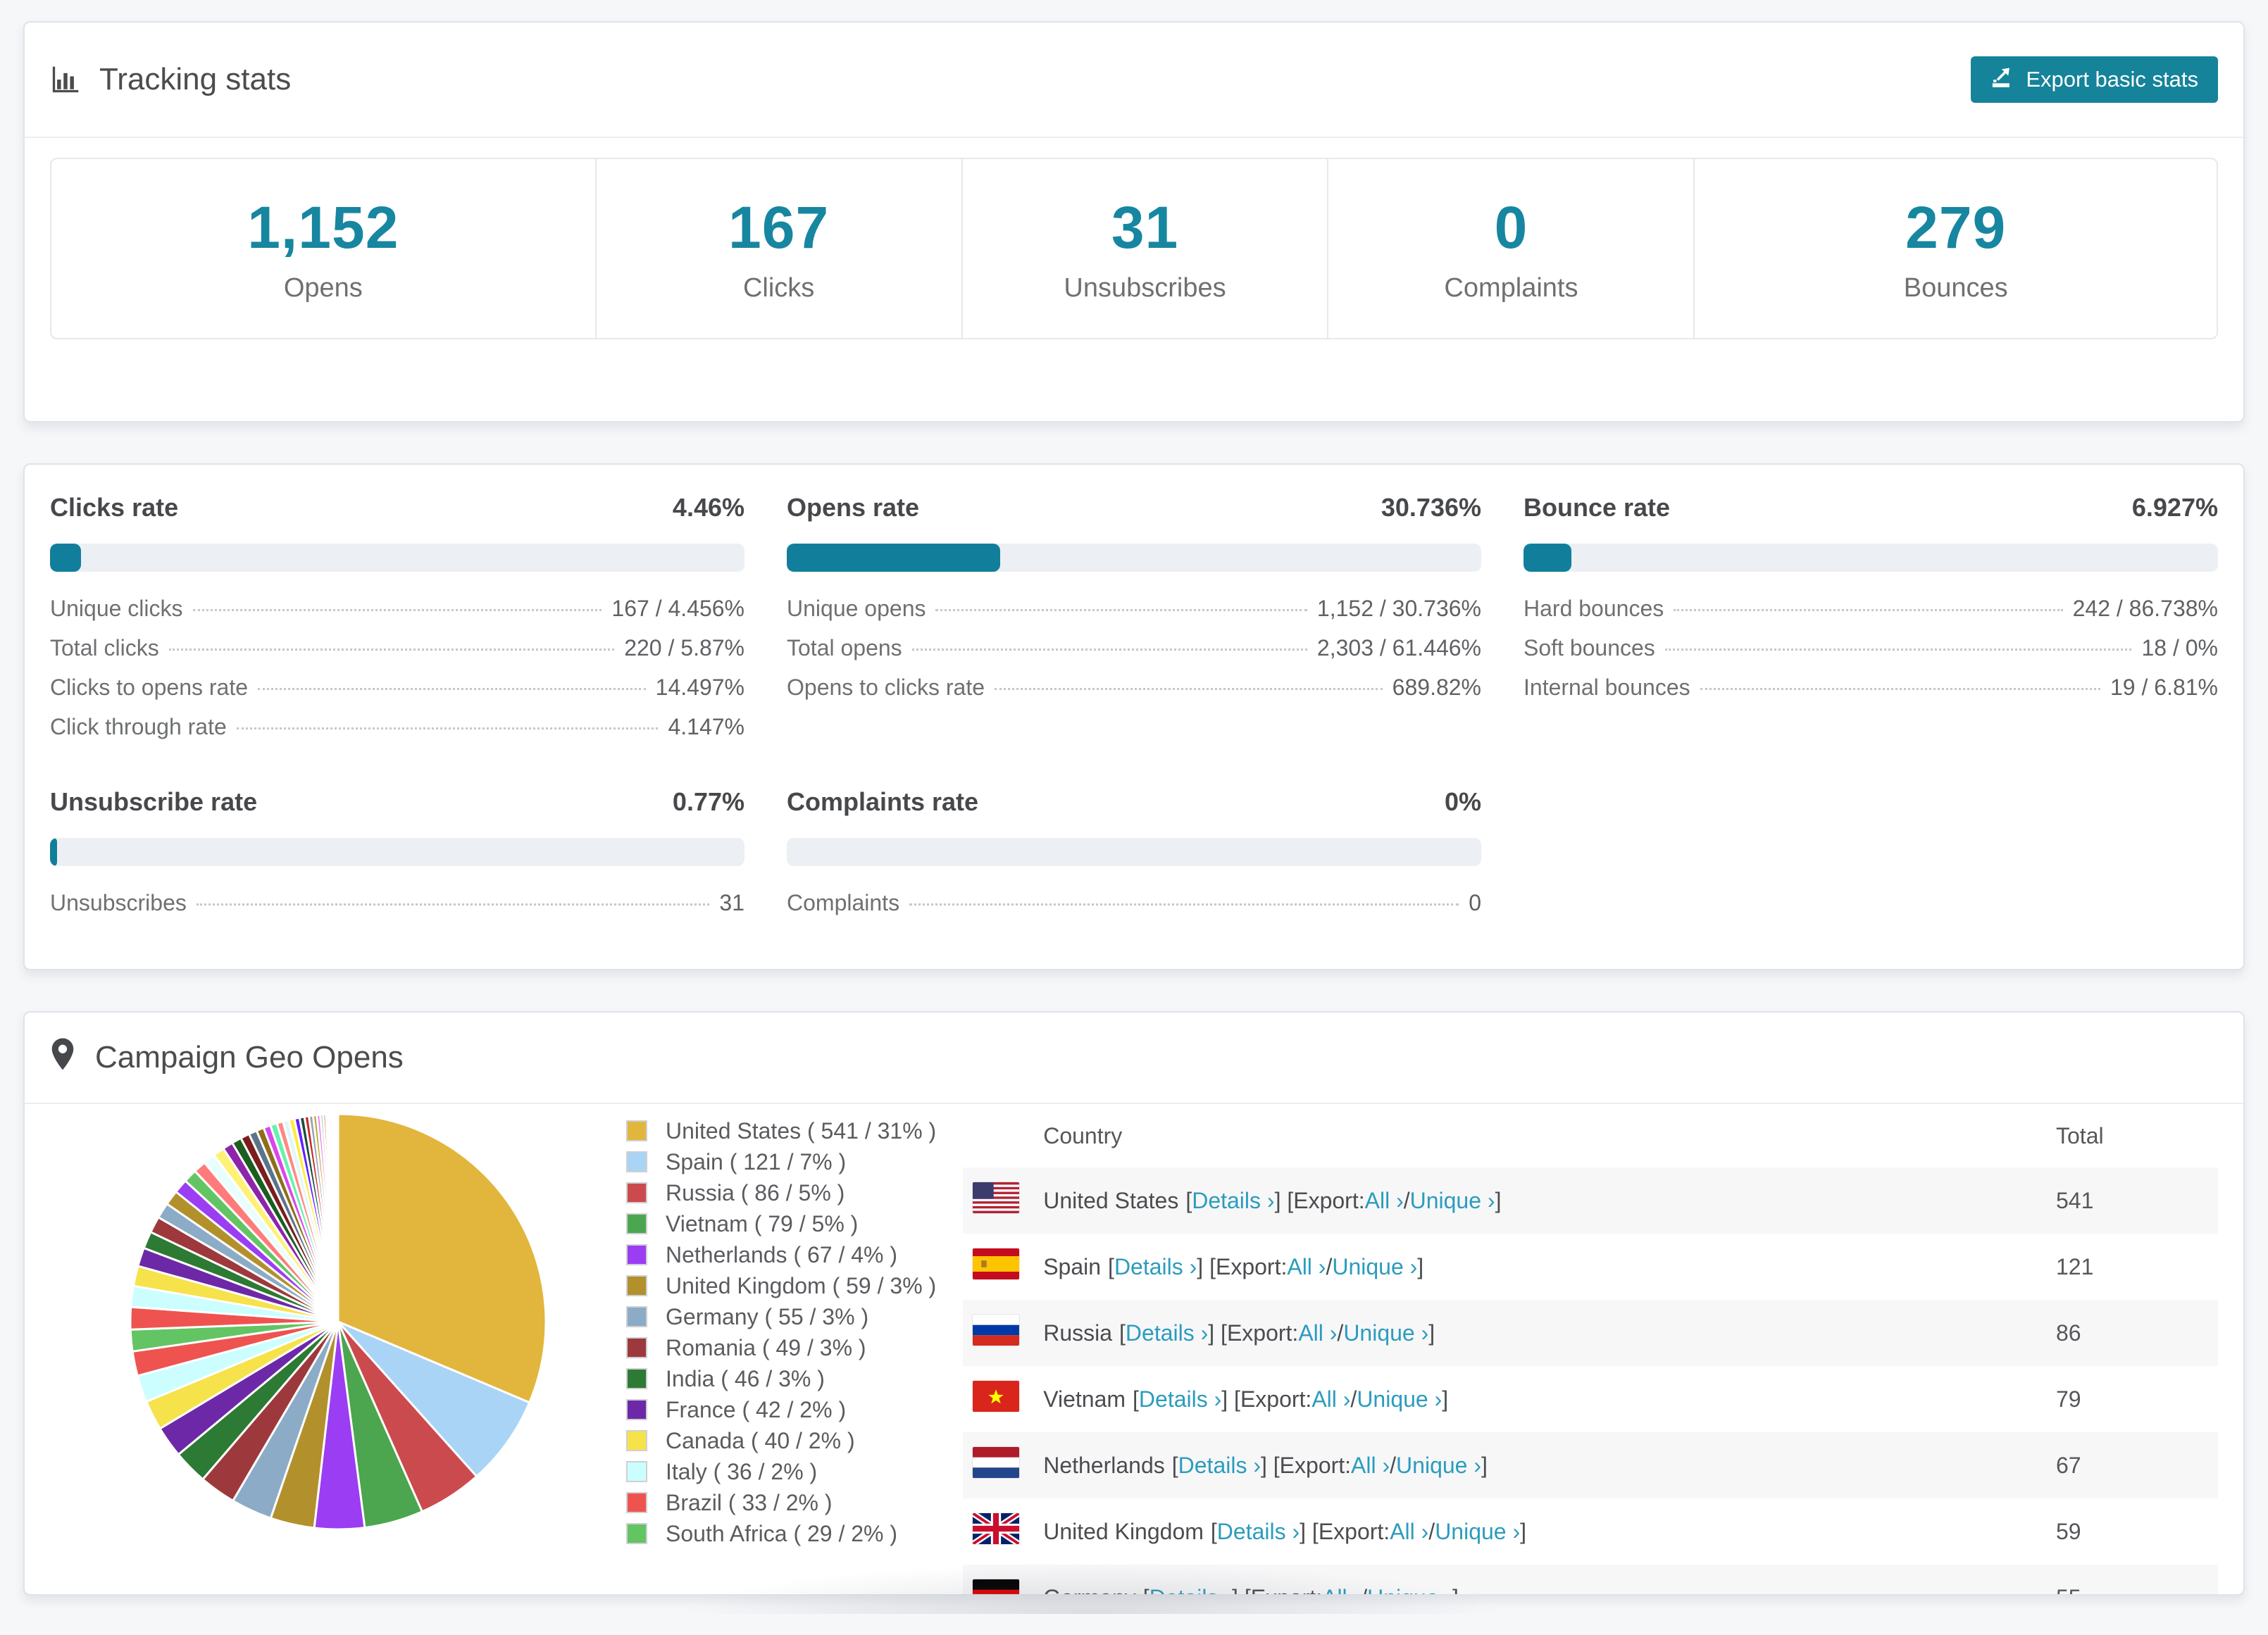  I want to click on summary-label: Opens, so click(323, 288).